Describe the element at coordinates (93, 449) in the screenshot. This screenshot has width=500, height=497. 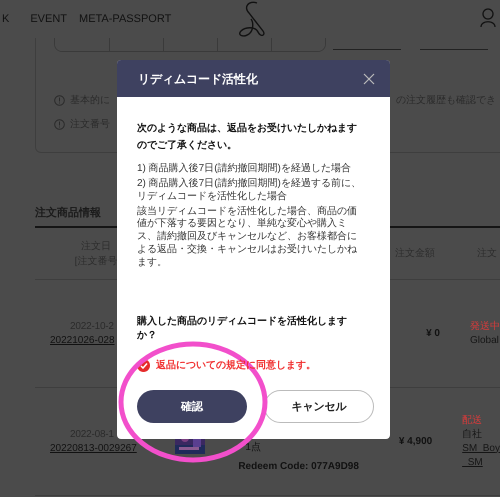
I see `order-number-link: 20220813-0029267` at that location.